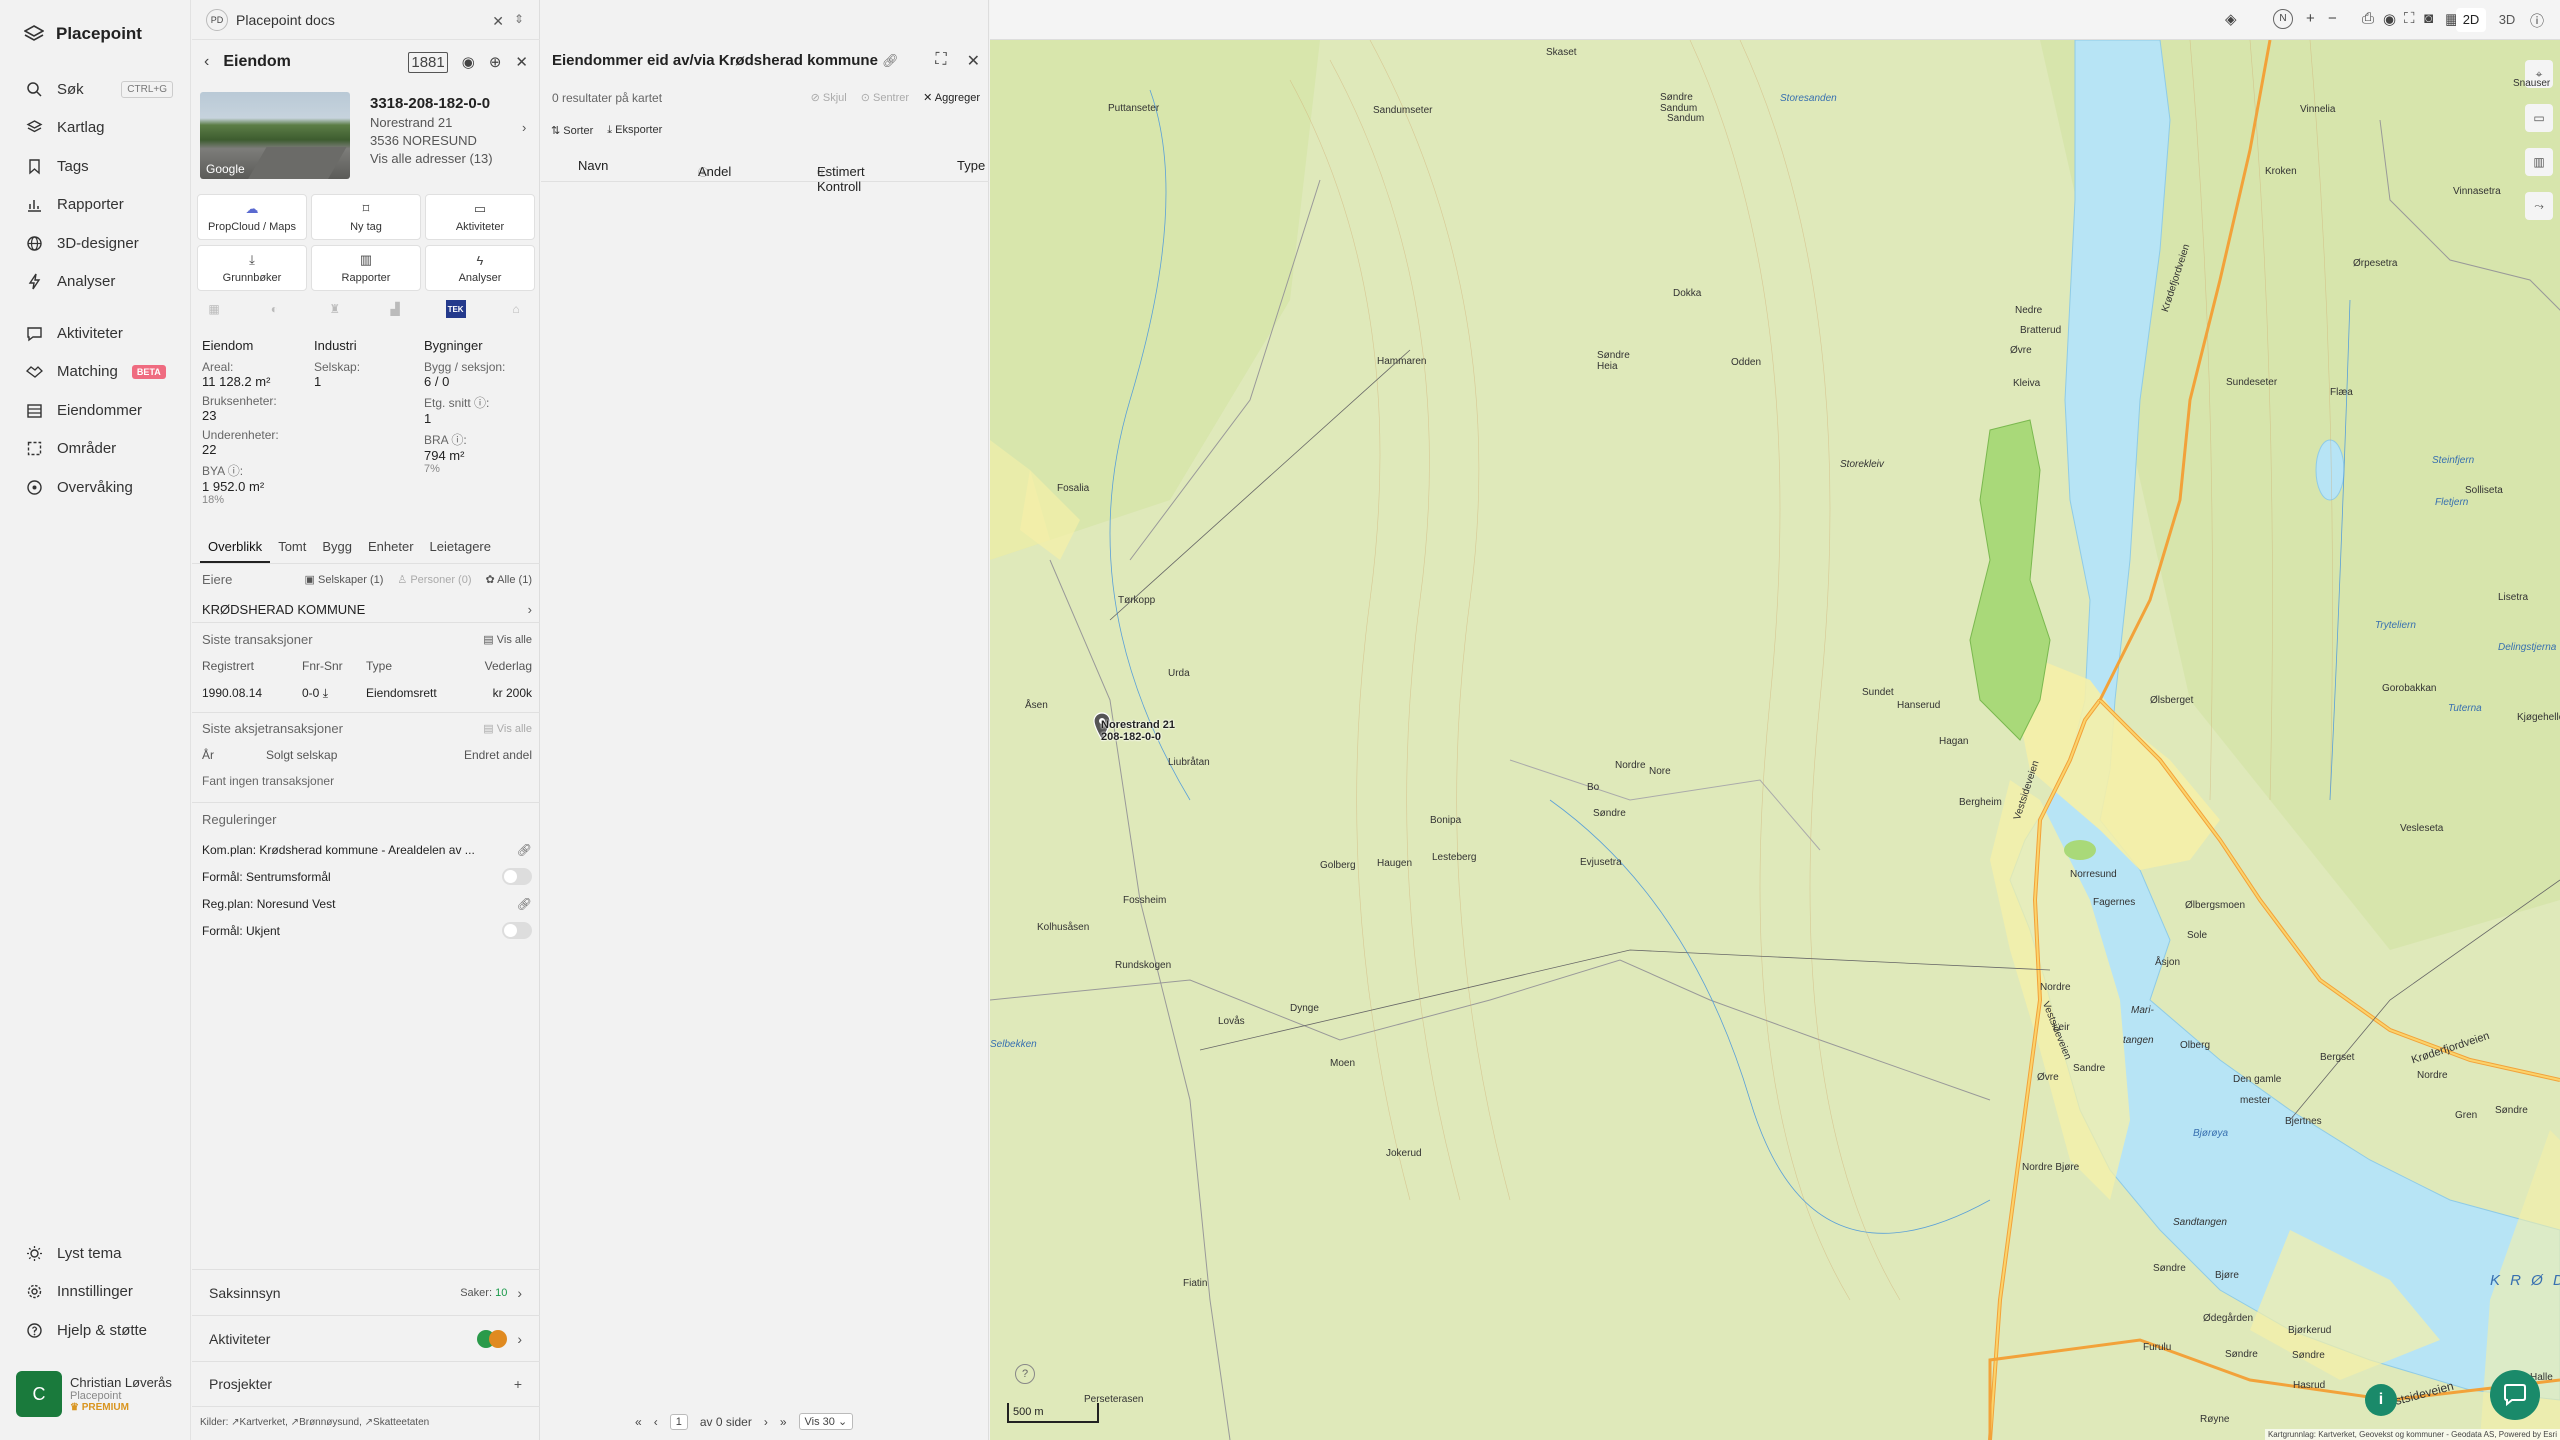 This screenshot has height=1440, width=2560. I want to click on help-icon: ?, so click(1025, 1374).